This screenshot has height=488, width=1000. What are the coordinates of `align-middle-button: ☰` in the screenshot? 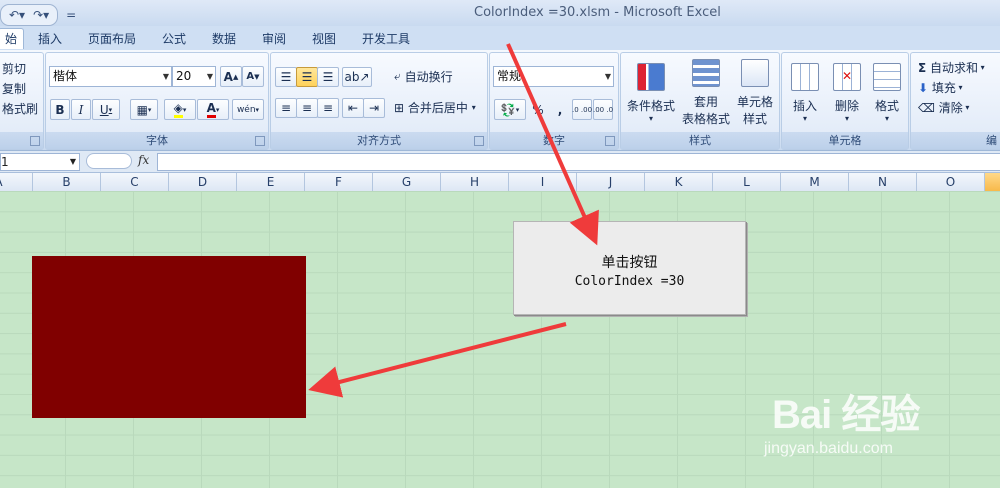 It's located at (307, 77).